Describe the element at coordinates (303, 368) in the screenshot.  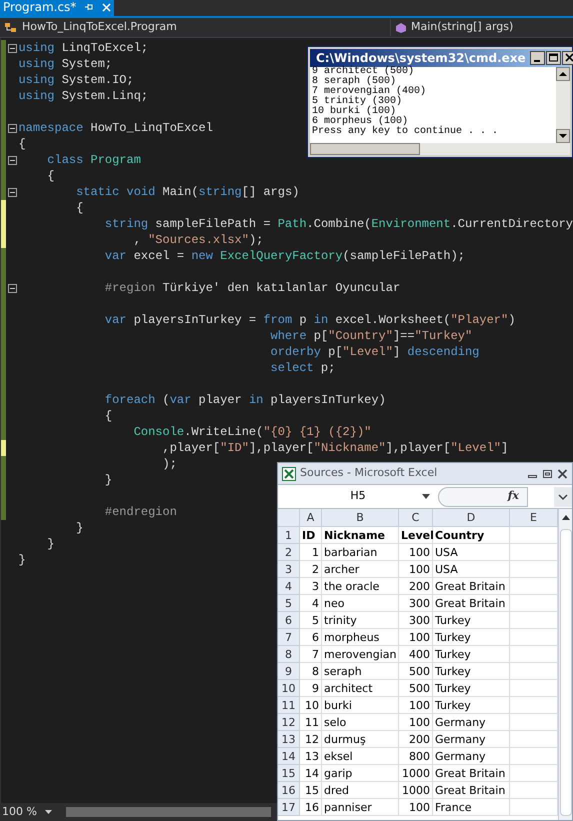
I see `code-line: select p;` at that location.